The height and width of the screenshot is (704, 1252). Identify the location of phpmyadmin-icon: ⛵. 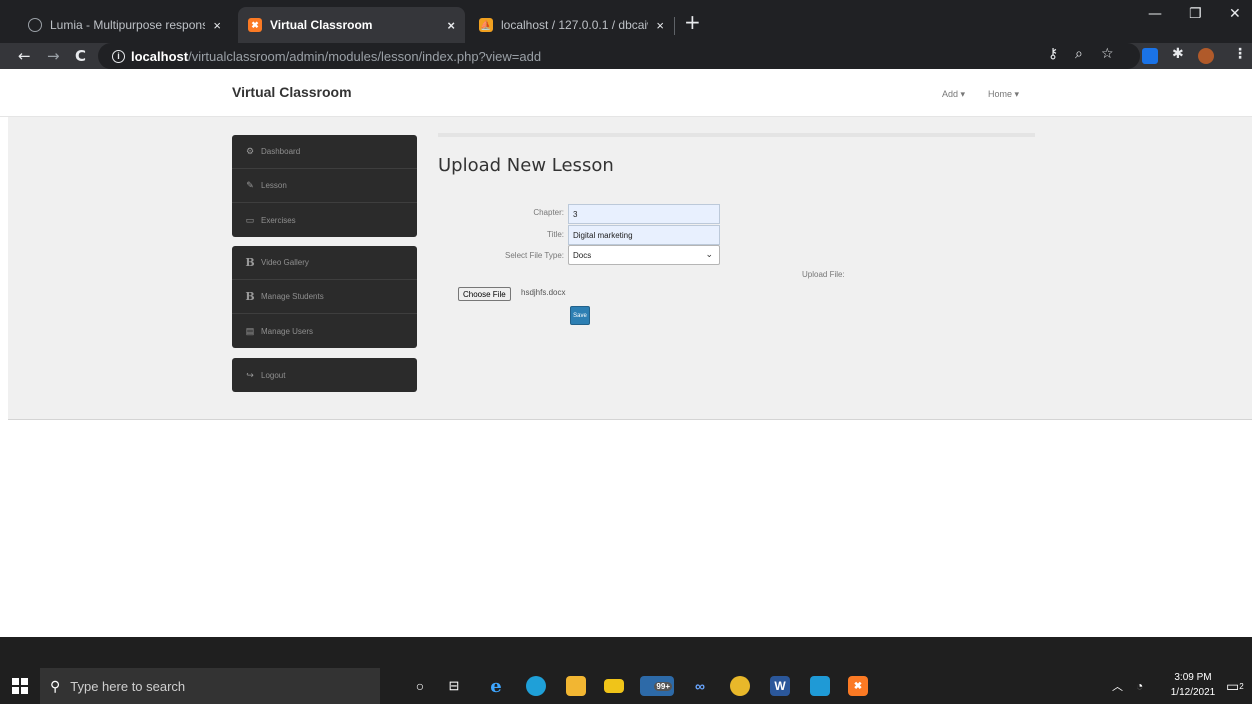
(486, 25).